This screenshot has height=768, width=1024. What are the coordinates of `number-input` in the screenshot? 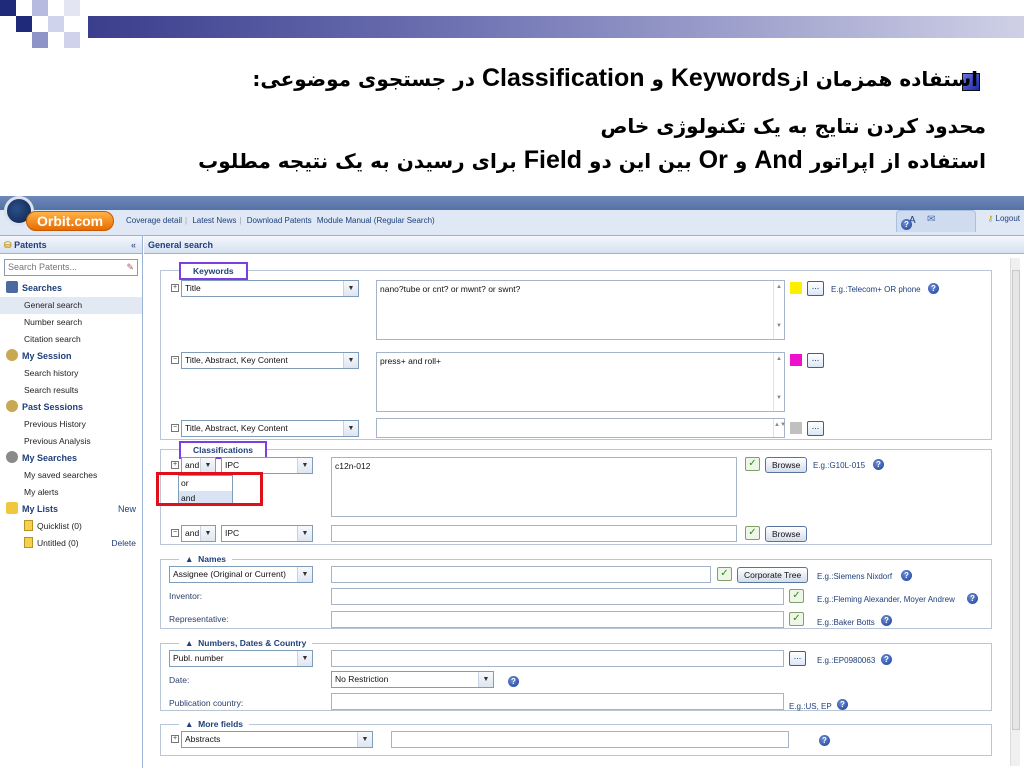 It's located at (557, 658).